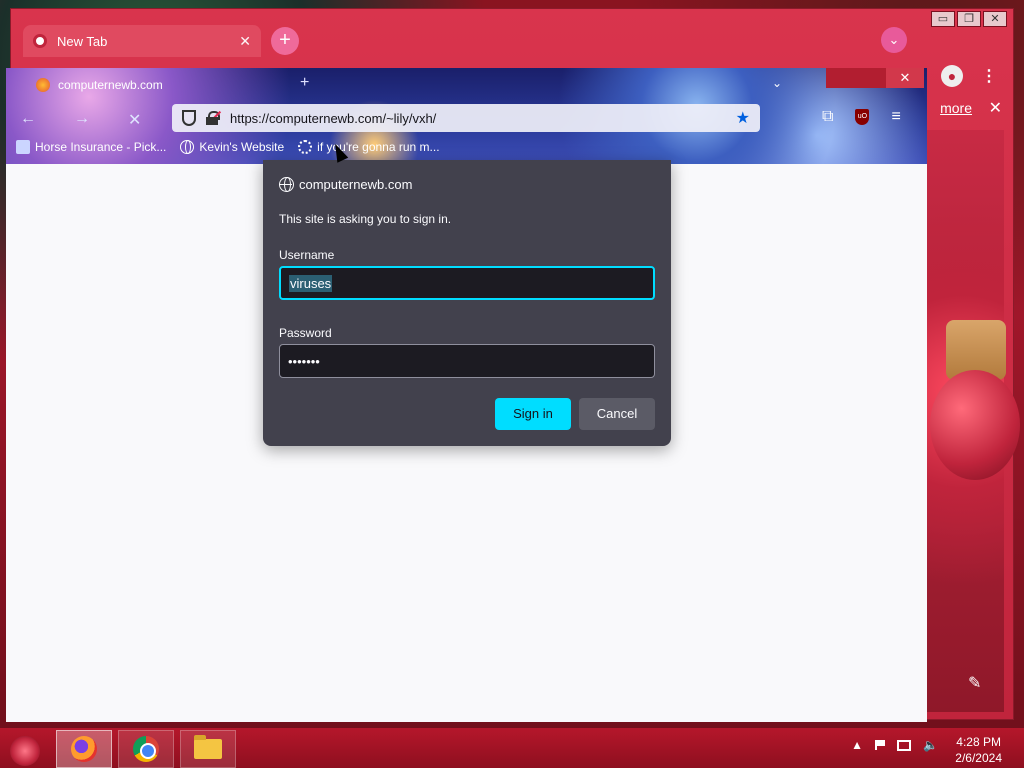 This screenshot has width=1024, height=768. Describe the element at coordinates (995, 19) in the screenshot. I see `close-window-icon: ✕` at that location.